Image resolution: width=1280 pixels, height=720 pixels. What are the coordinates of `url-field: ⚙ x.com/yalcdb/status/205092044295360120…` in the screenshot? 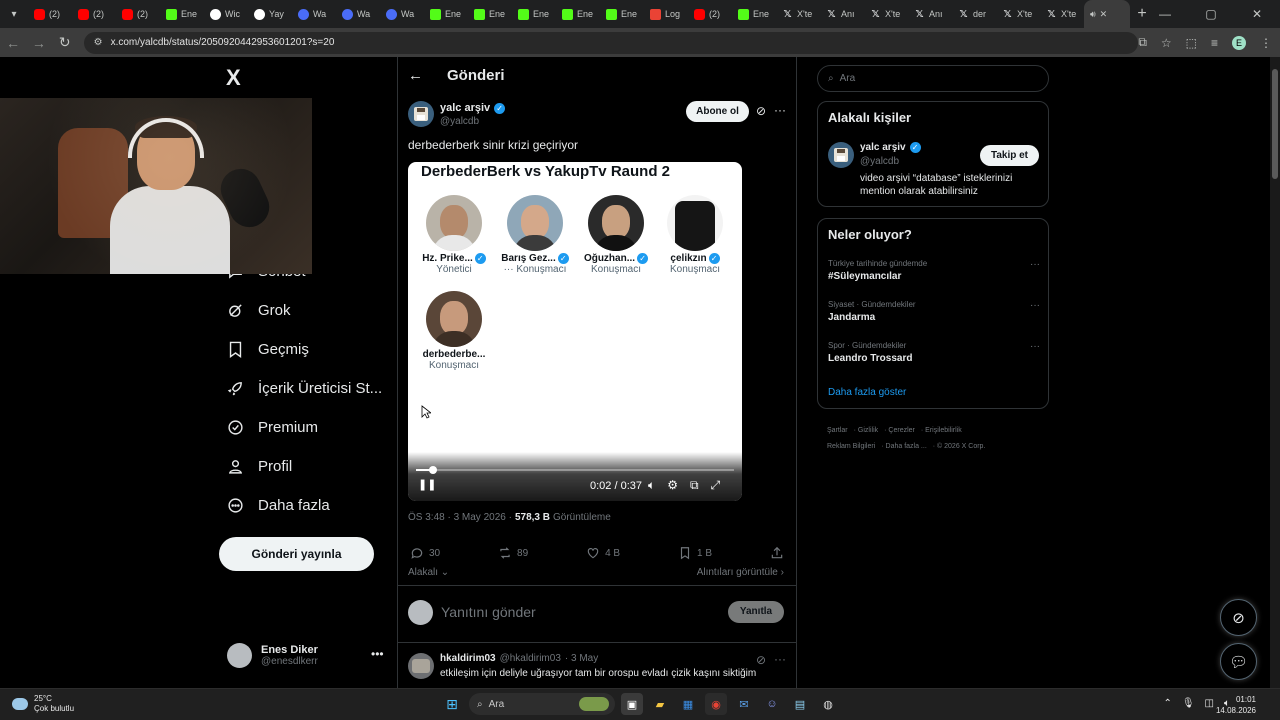 It's located at (611, 42).